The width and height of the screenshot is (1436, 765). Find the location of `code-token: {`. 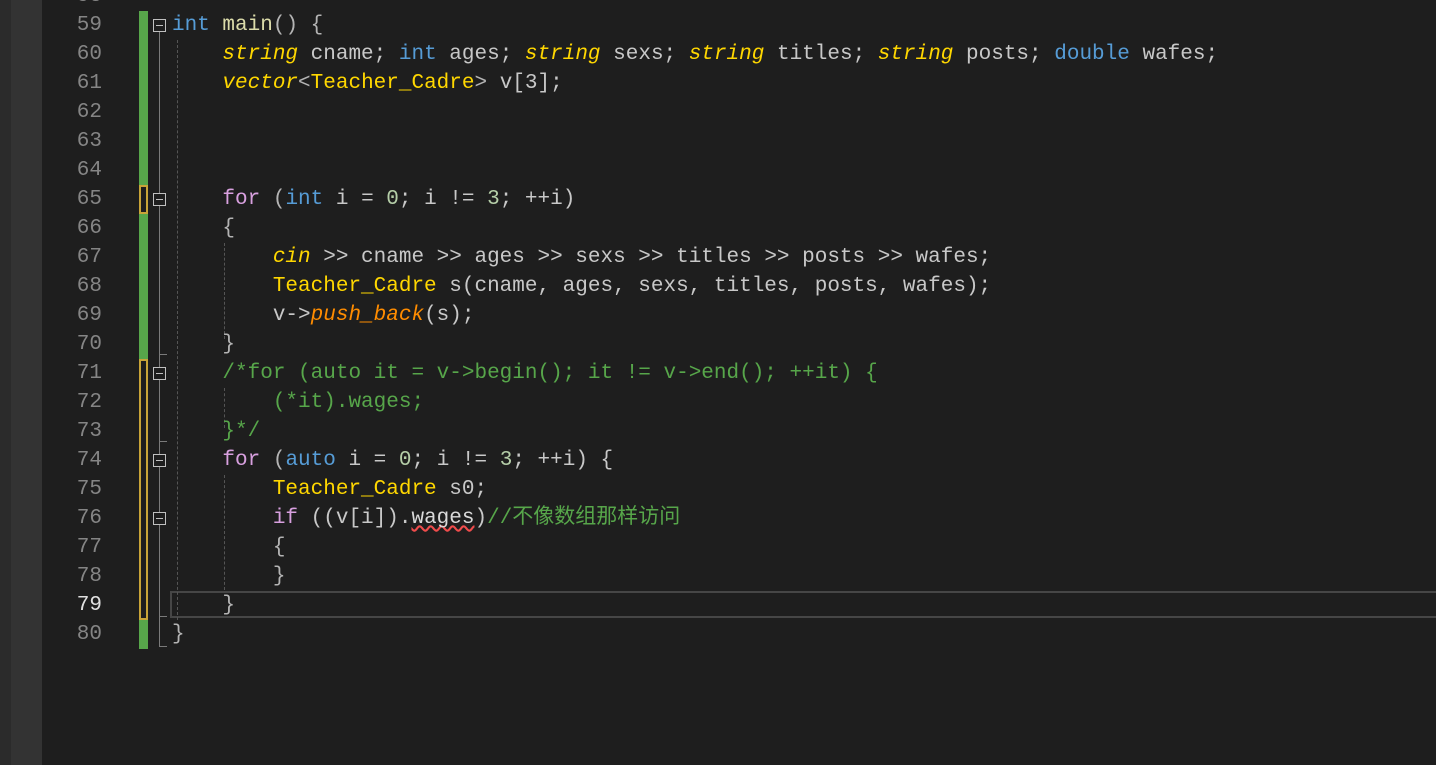

code-token: { is located at coordinates (229, 547).